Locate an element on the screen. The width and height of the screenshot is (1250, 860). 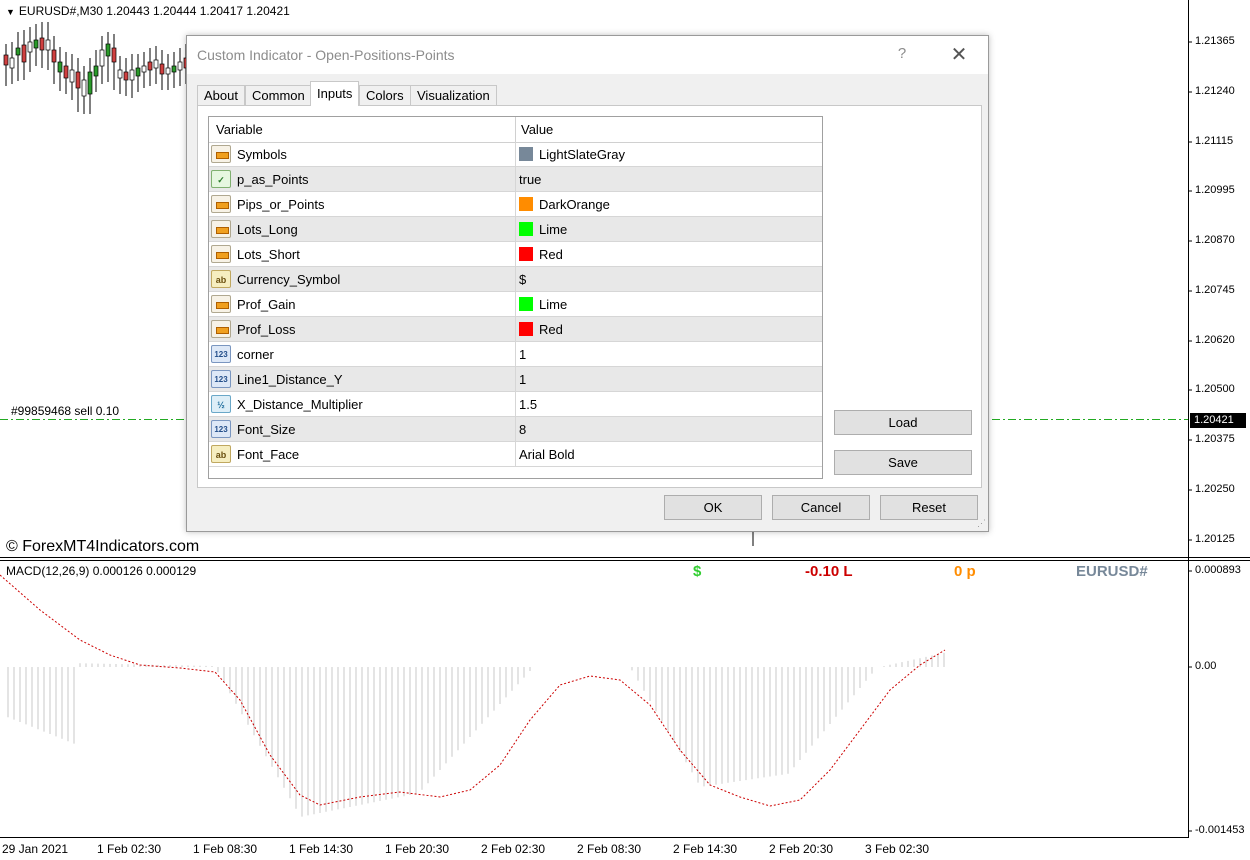
tab-common: Common is located at coordinates (278, 95).